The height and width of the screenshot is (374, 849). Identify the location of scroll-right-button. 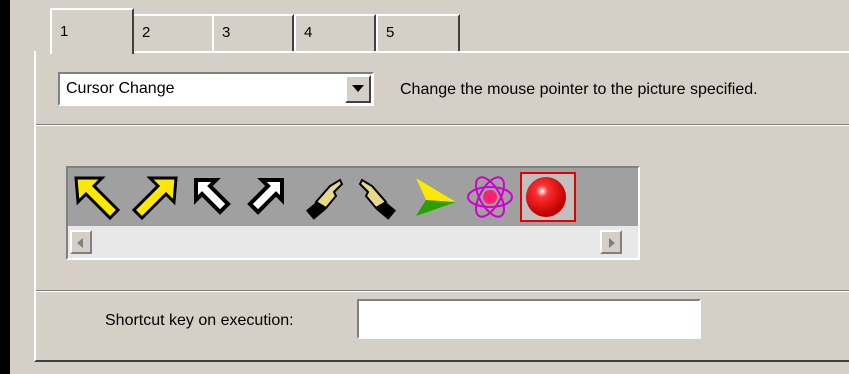
(611, 242).